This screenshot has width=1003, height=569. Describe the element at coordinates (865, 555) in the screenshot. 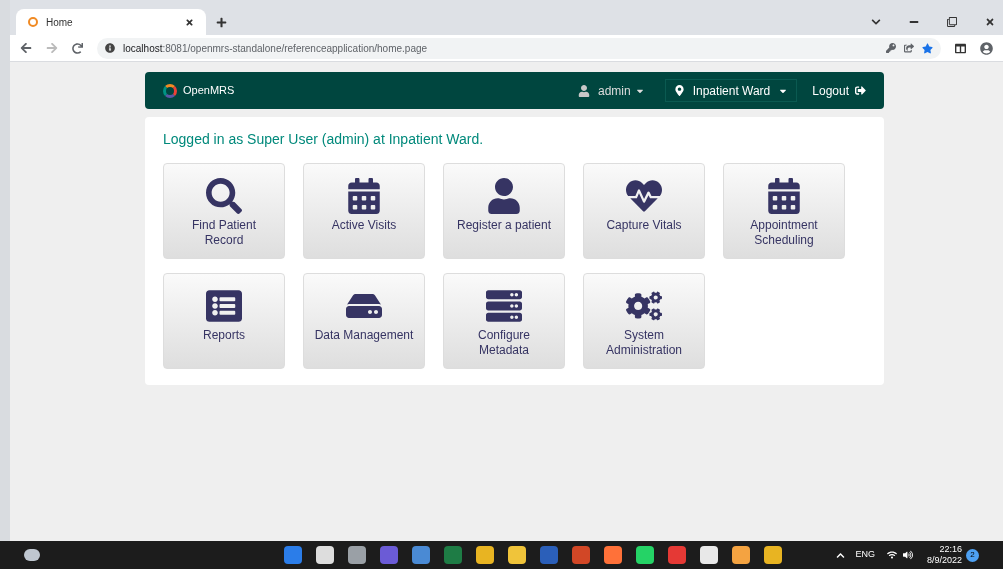

I see `language-indicator: ENG` at that location.